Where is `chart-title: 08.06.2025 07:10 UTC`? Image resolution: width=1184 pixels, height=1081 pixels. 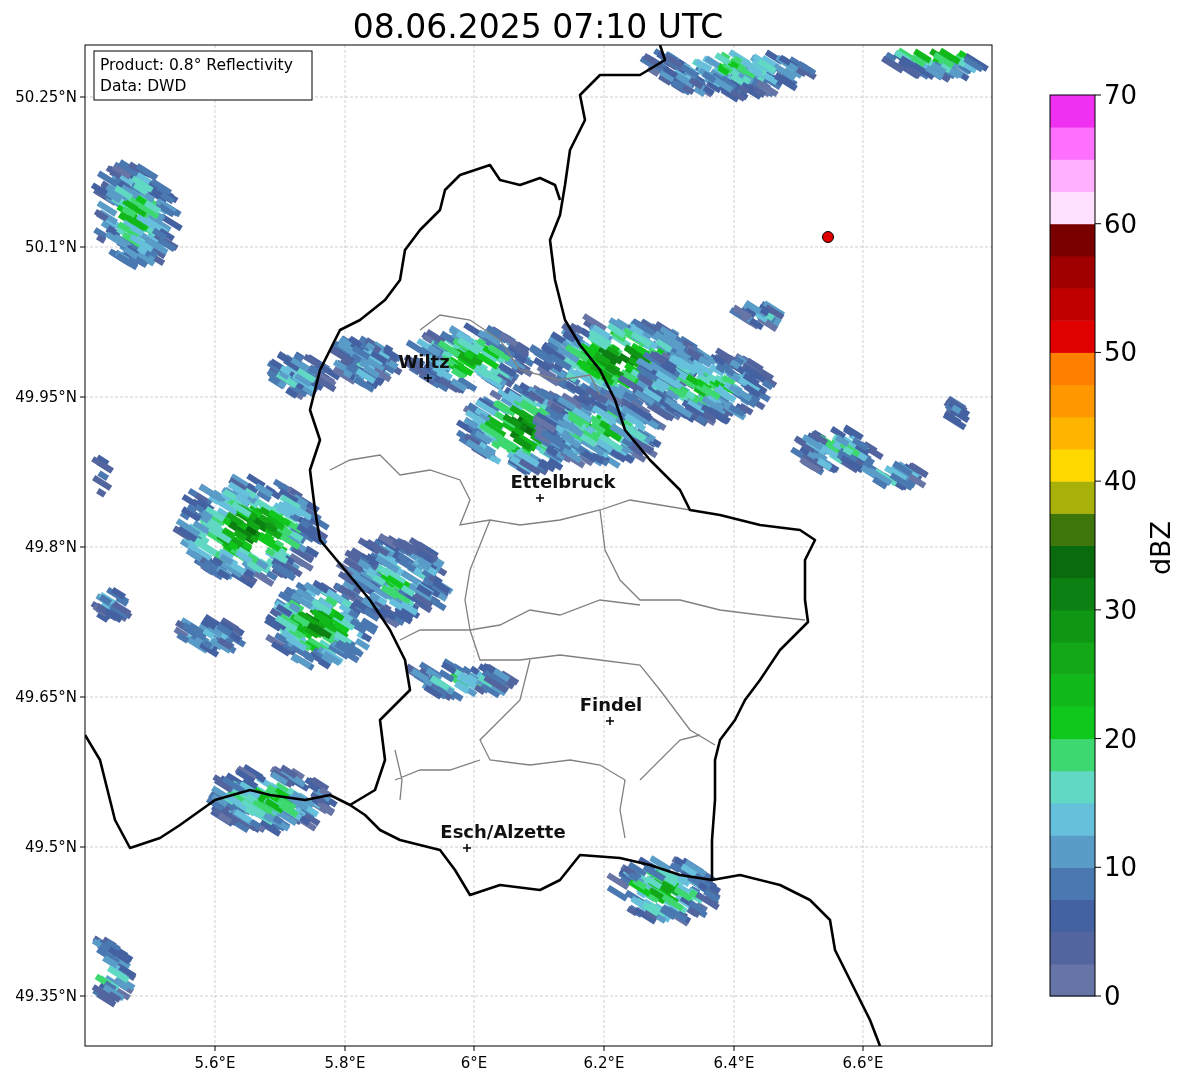
chart-title: 08.06.2025 07:10 UTC is located at coordinates (538, 26).